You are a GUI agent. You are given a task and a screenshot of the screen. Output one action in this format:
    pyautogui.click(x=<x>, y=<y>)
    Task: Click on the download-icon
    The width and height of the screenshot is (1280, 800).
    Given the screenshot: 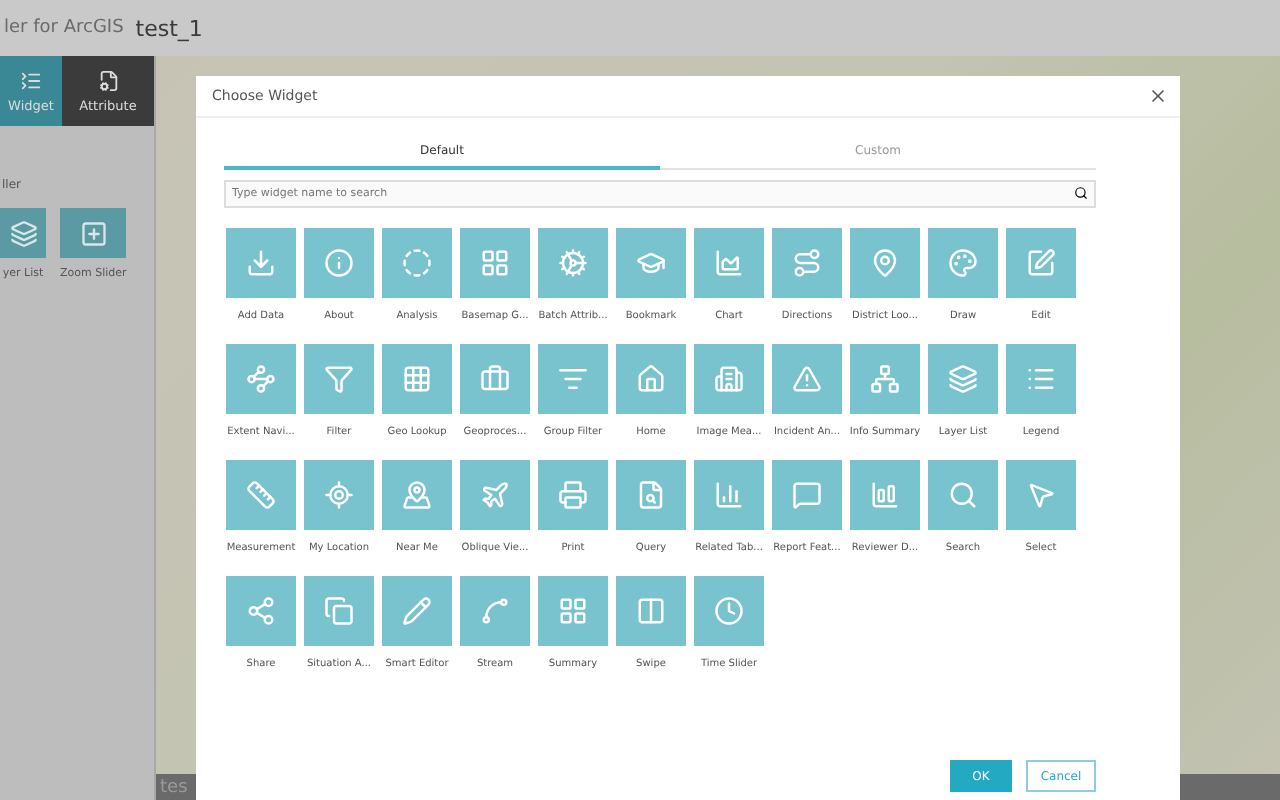 What is the action you would take?
    pyautogui.click(x=261, y=263)
    